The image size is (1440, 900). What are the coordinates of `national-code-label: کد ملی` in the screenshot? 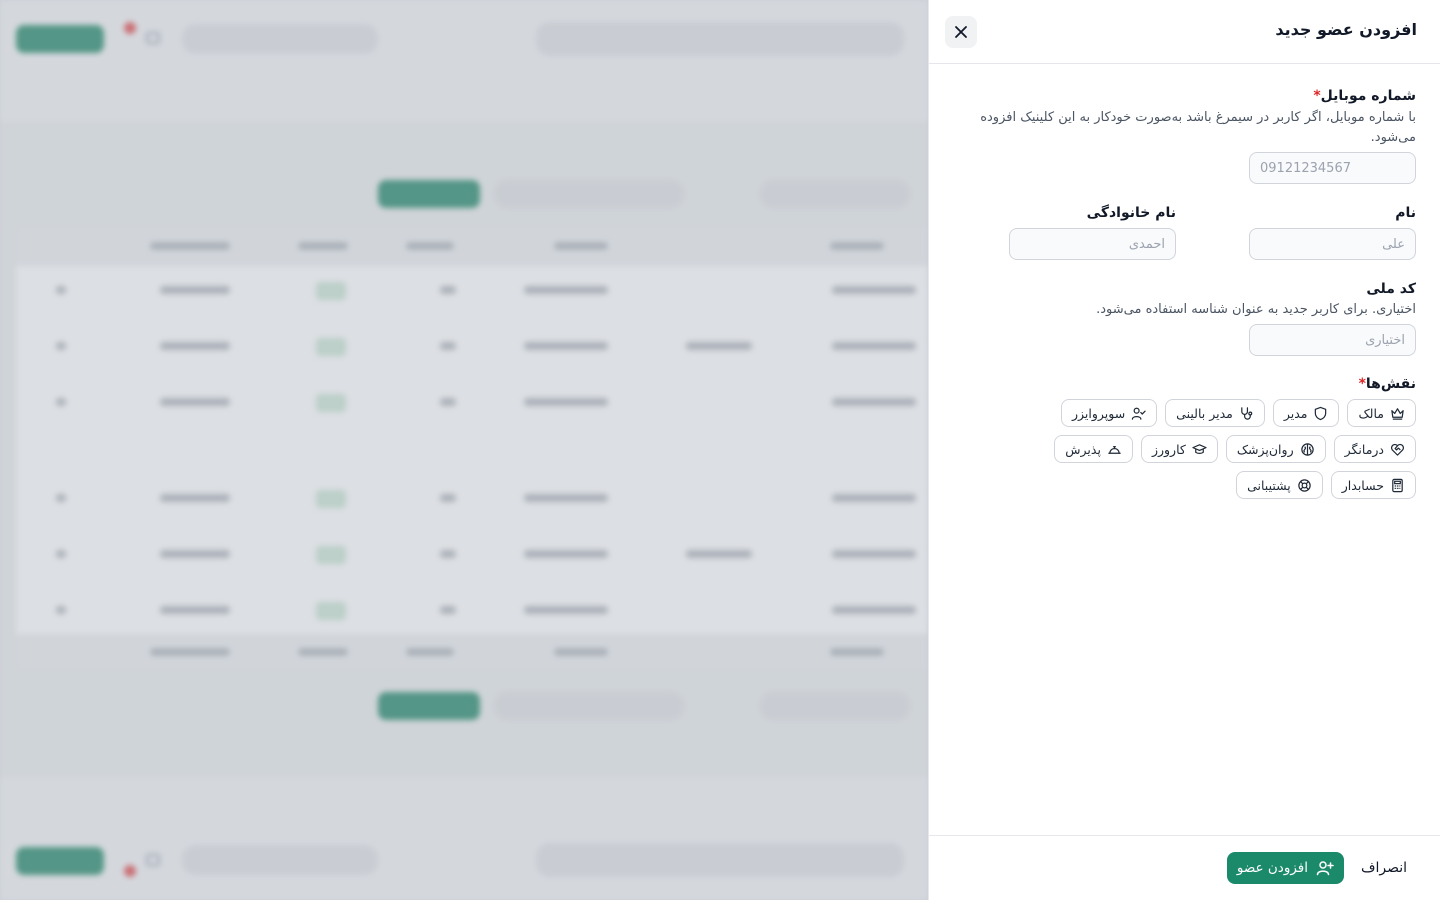 It's located at (1391, 289).